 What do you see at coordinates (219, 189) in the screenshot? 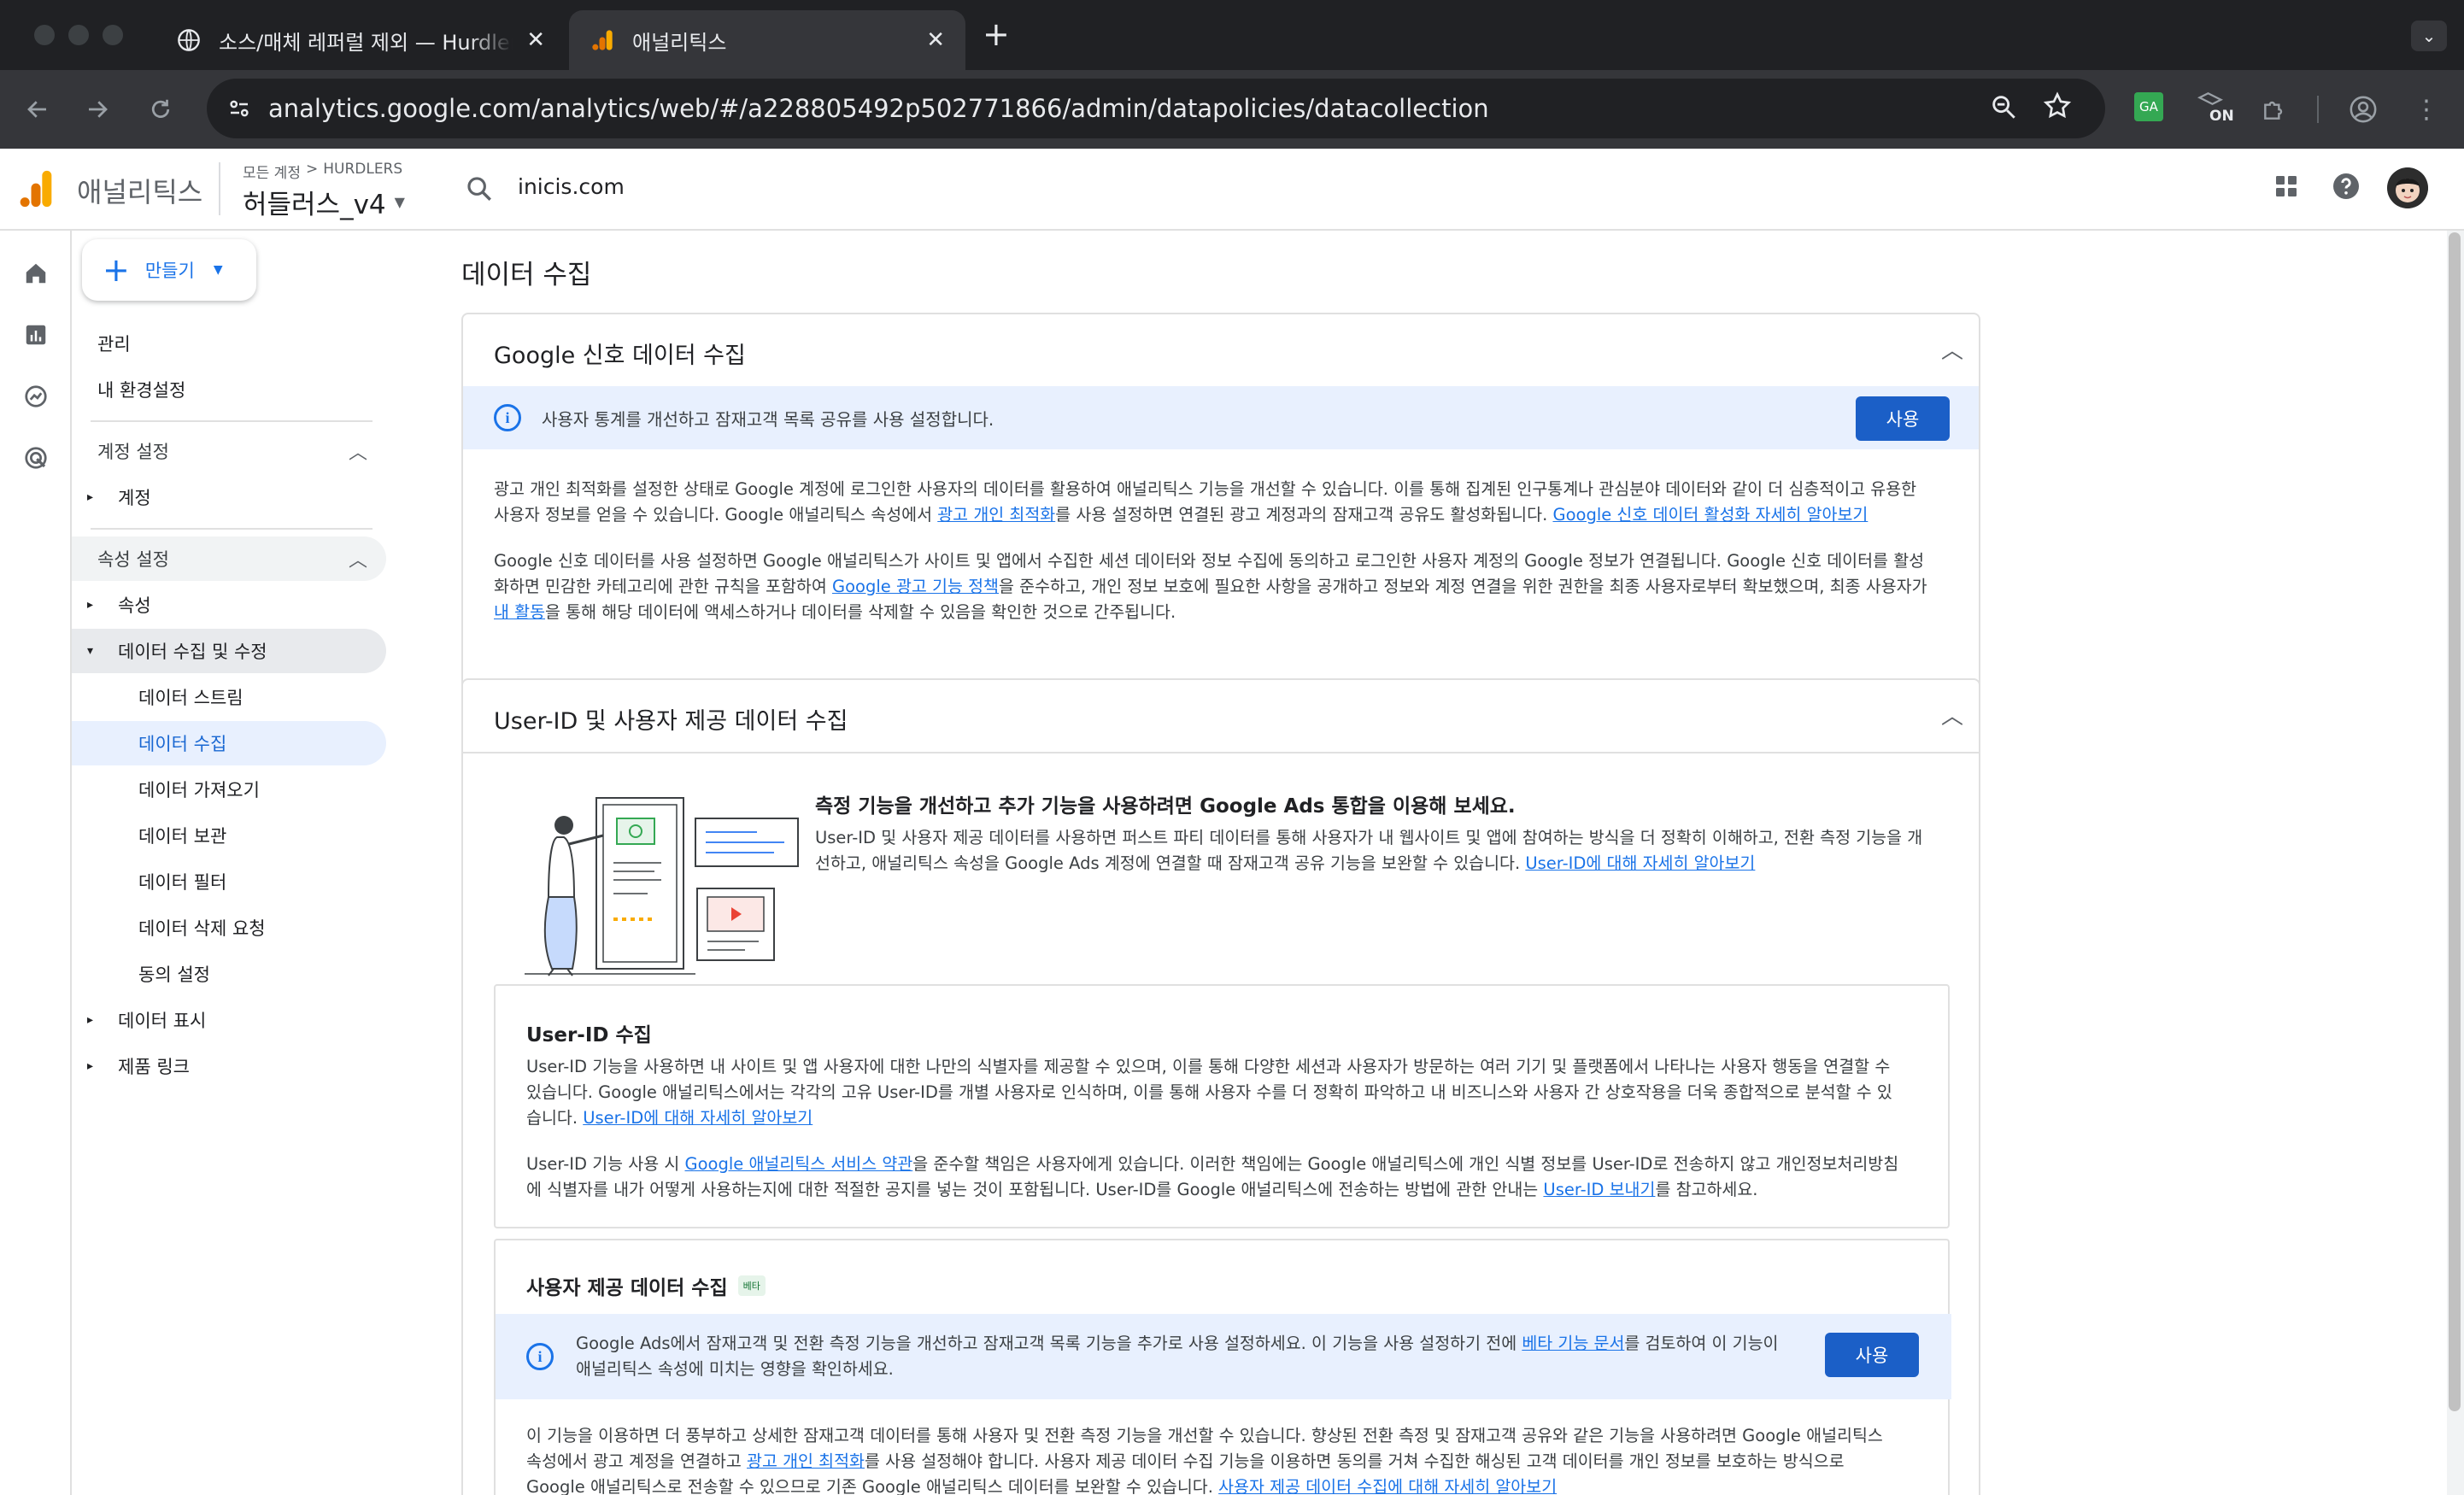
I see `header-divider` at bounding box center [219, 189].